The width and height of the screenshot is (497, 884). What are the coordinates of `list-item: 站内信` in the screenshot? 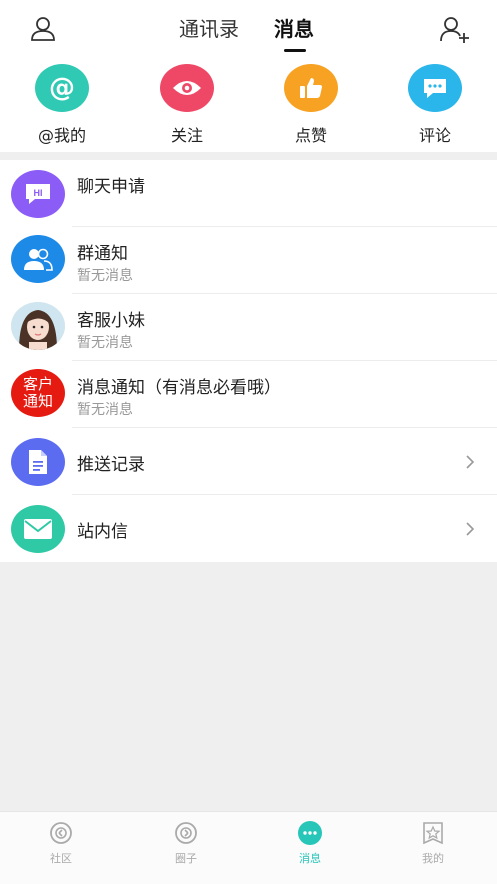 It's located at (248, 528).